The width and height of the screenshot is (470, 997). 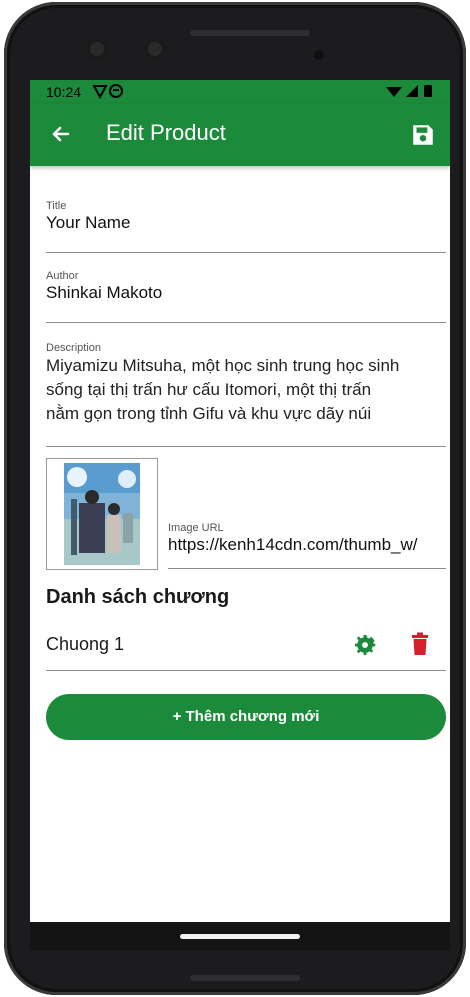 What do you see at coordinates (236, 49) in the screenshot?
I see `phone-top-bezel` at bounding box center [236, 49].